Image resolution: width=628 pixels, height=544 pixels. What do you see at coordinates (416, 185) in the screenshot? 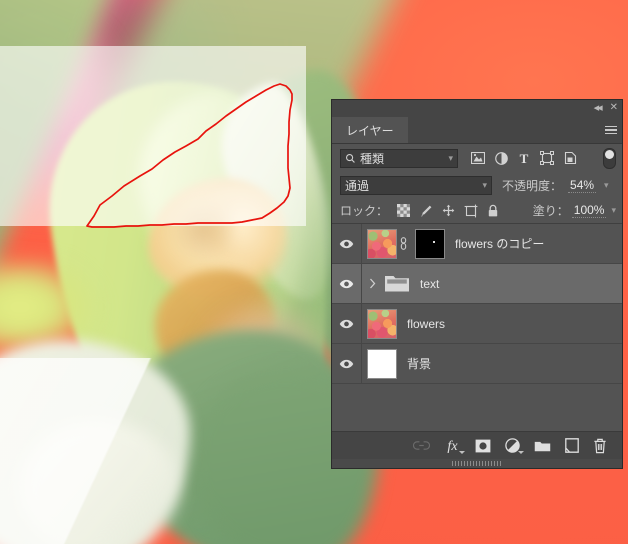
I see `blend-mode-select: 通過 ▾` at bounding box center [416, 185].